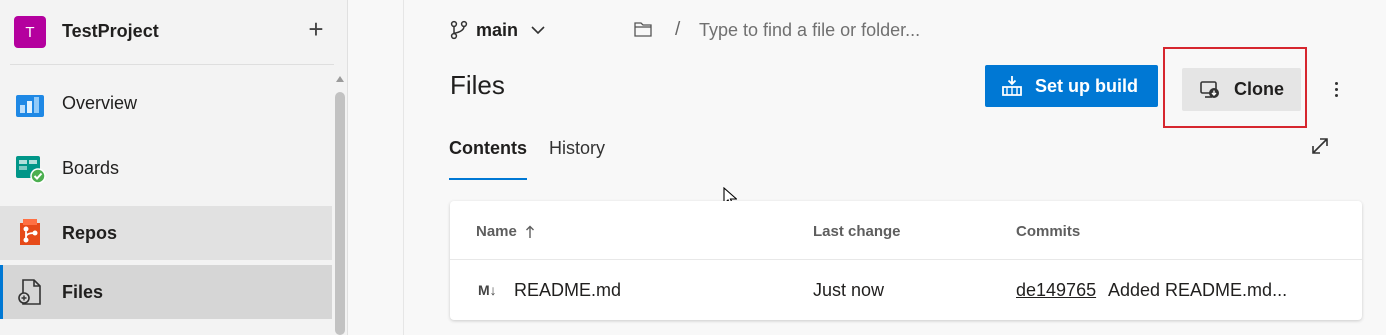 The height and width of the screenshot is (335, 1386). Describe the element at coordinates (577, 159) in the screenshot. I see `tab-history: History` at that location.